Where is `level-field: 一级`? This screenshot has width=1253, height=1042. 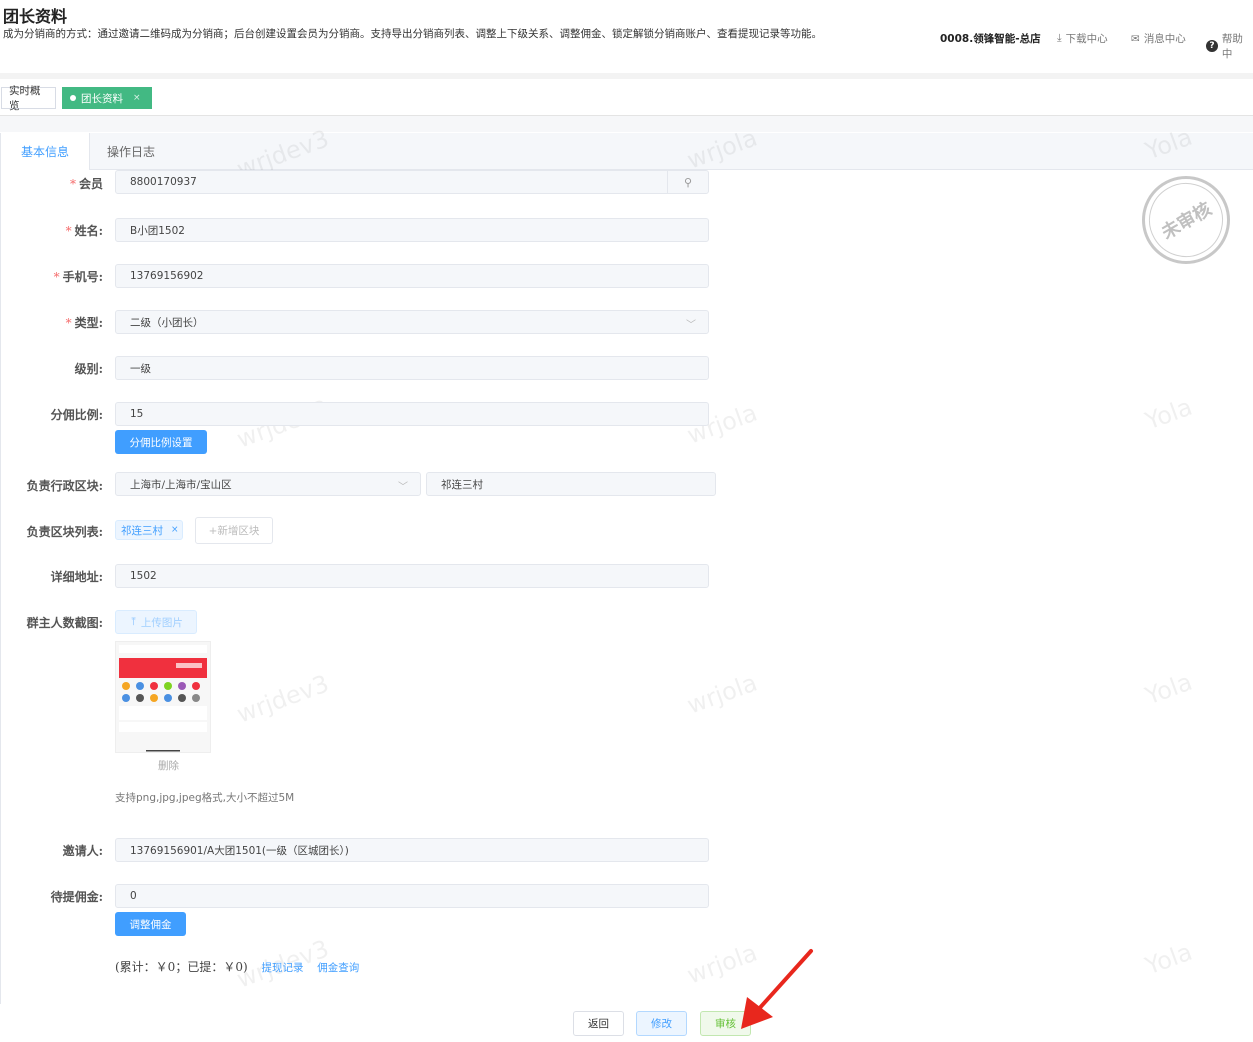 level-field: 一级 is located at coordinates (412, 368).